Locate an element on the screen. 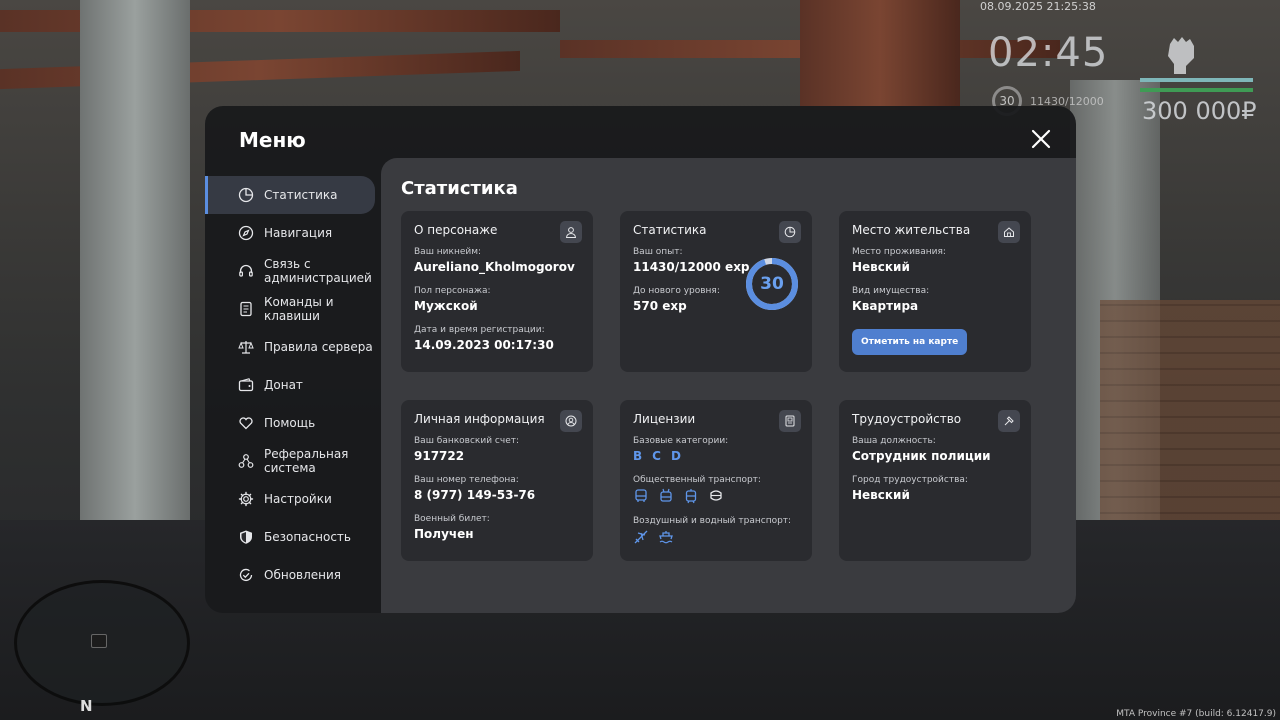  airplane-icon is located at coordinates (641, 537).